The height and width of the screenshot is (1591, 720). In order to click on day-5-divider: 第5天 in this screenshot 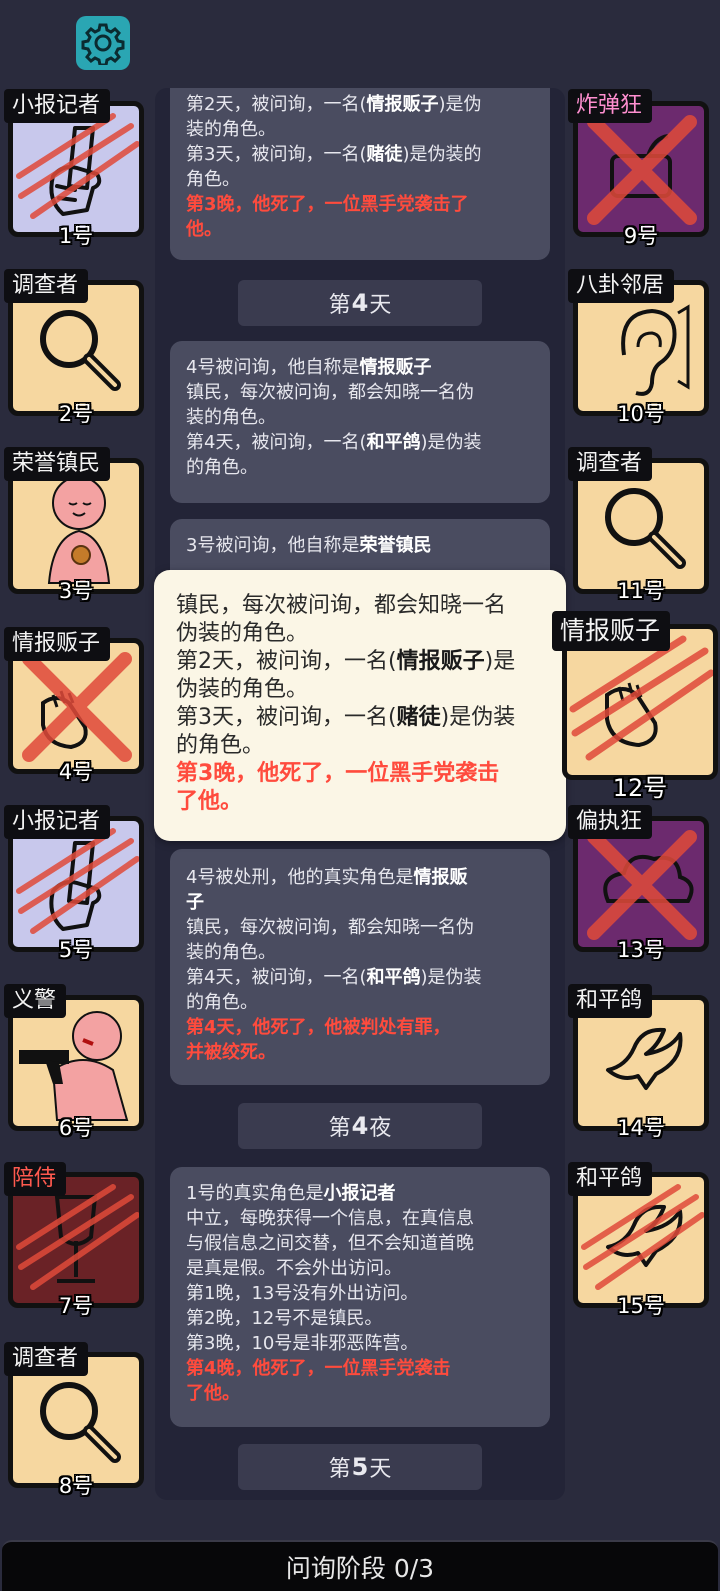, I will do `click(360, 1467)`.